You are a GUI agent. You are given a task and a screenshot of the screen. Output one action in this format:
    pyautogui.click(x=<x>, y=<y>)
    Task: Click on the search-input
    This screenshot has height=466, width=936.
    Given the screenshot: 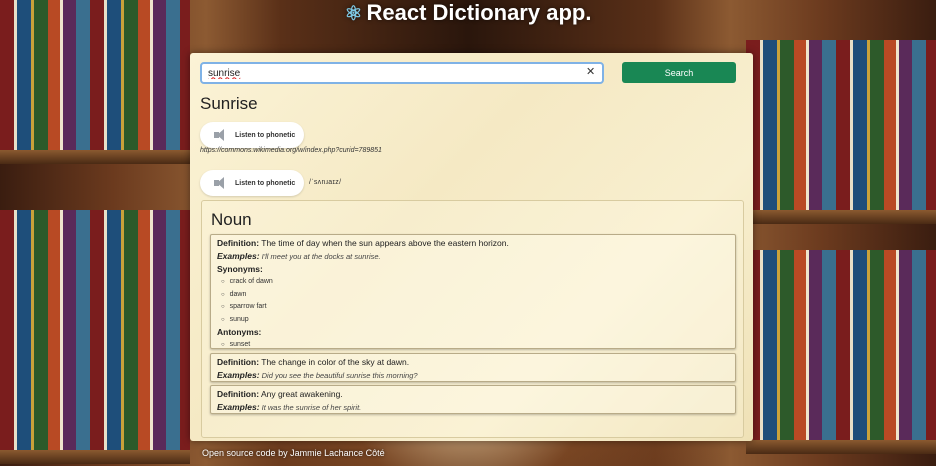 What is the action you would take?
    pyautogui.click(x=402, y=73)
    